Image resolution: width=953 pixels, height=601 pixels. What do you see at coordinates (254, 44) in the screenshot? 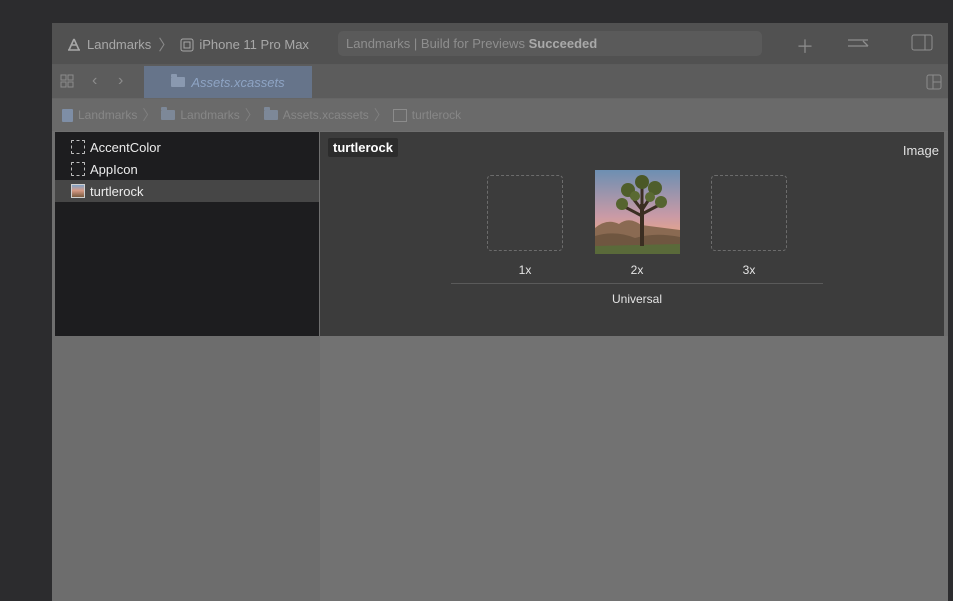
I see `scheme-device: iPhone 11 Pro Max` at bounding box center [254, 44].